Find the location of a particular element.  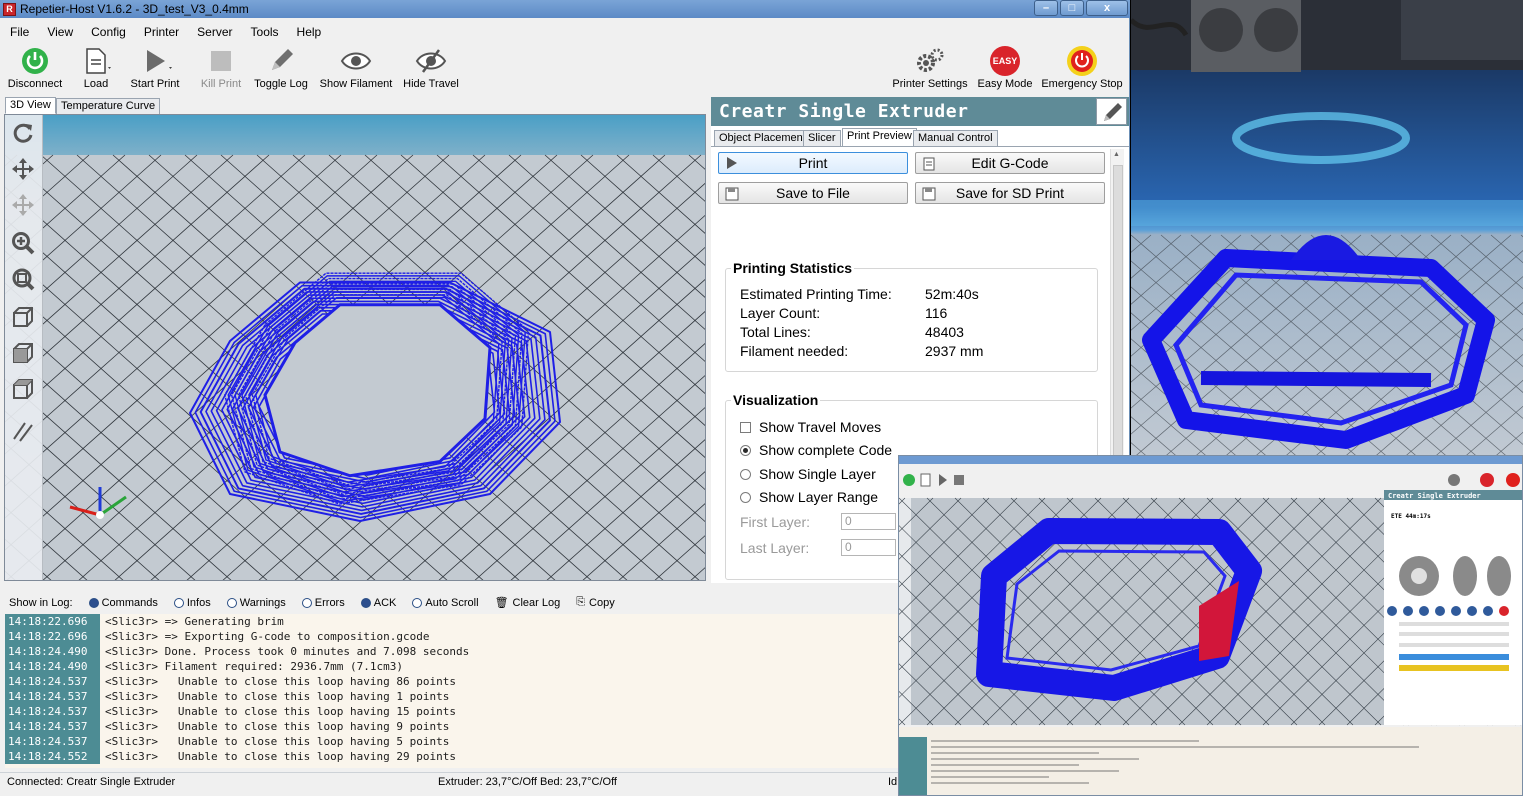

edit-gcode-button: Edit G-Code is located at coordinates (1010, 163).